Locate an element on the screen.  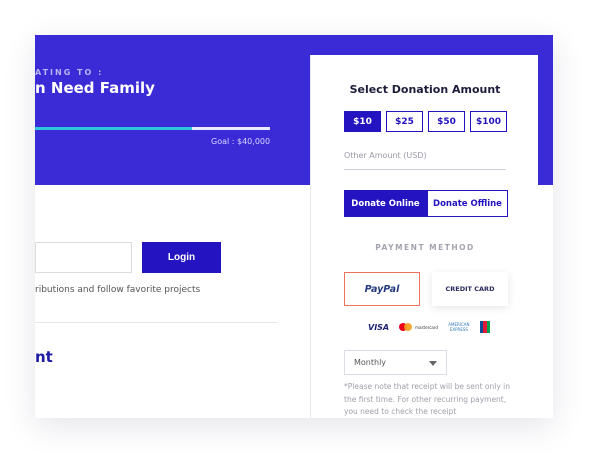
section-heading: nt is located at coordinates (44, 357).